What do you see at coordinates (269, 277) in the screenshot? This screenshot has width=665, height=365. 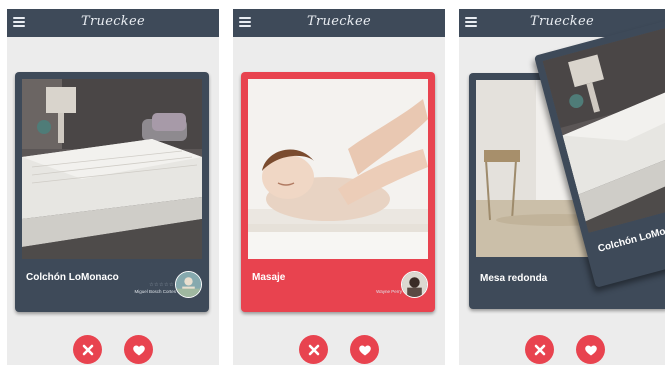 I see `item-title: Masaje` at bounding box center [269, 277].